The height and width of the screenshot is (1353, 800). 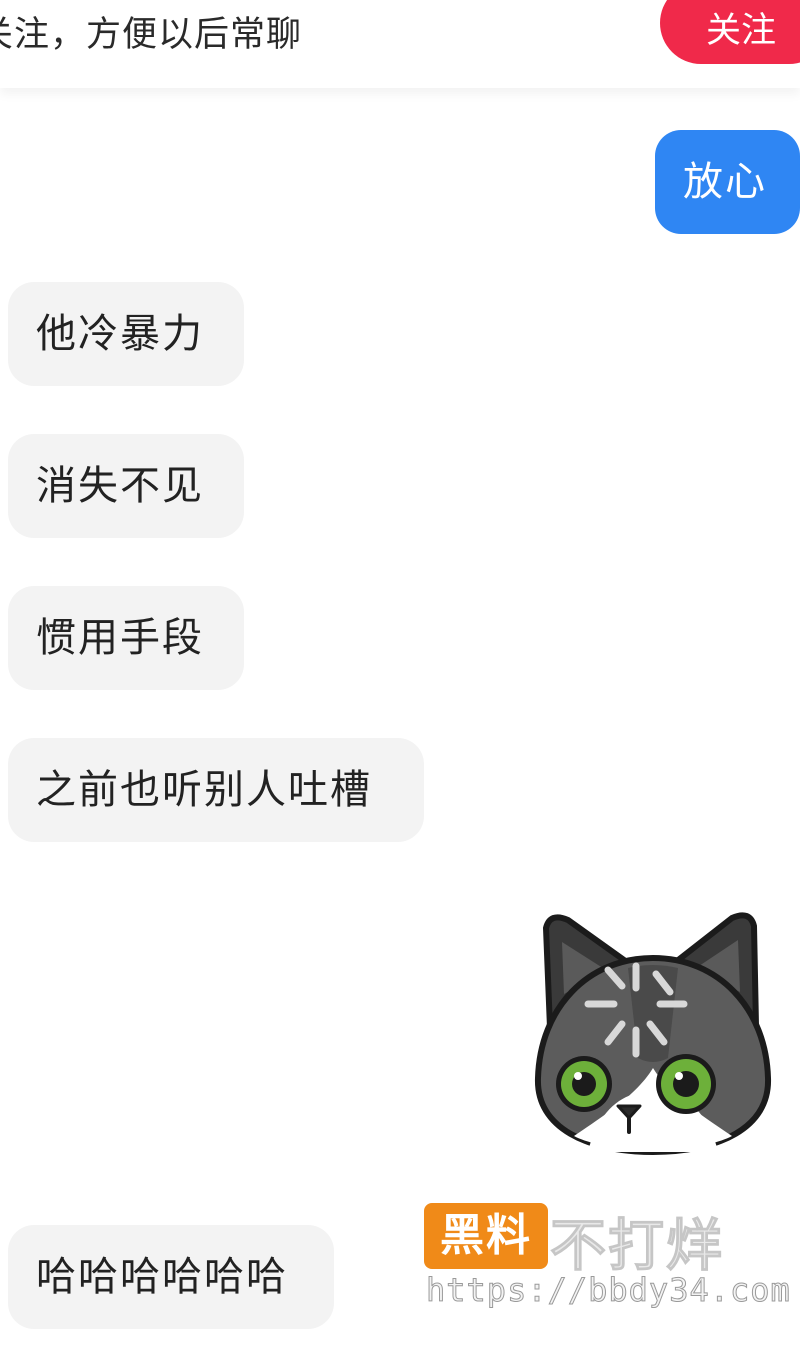 What do you see at coordinates (730, 32) in the screenshot?
I see `follow-button: 关注` at bounding box center [730, 32].